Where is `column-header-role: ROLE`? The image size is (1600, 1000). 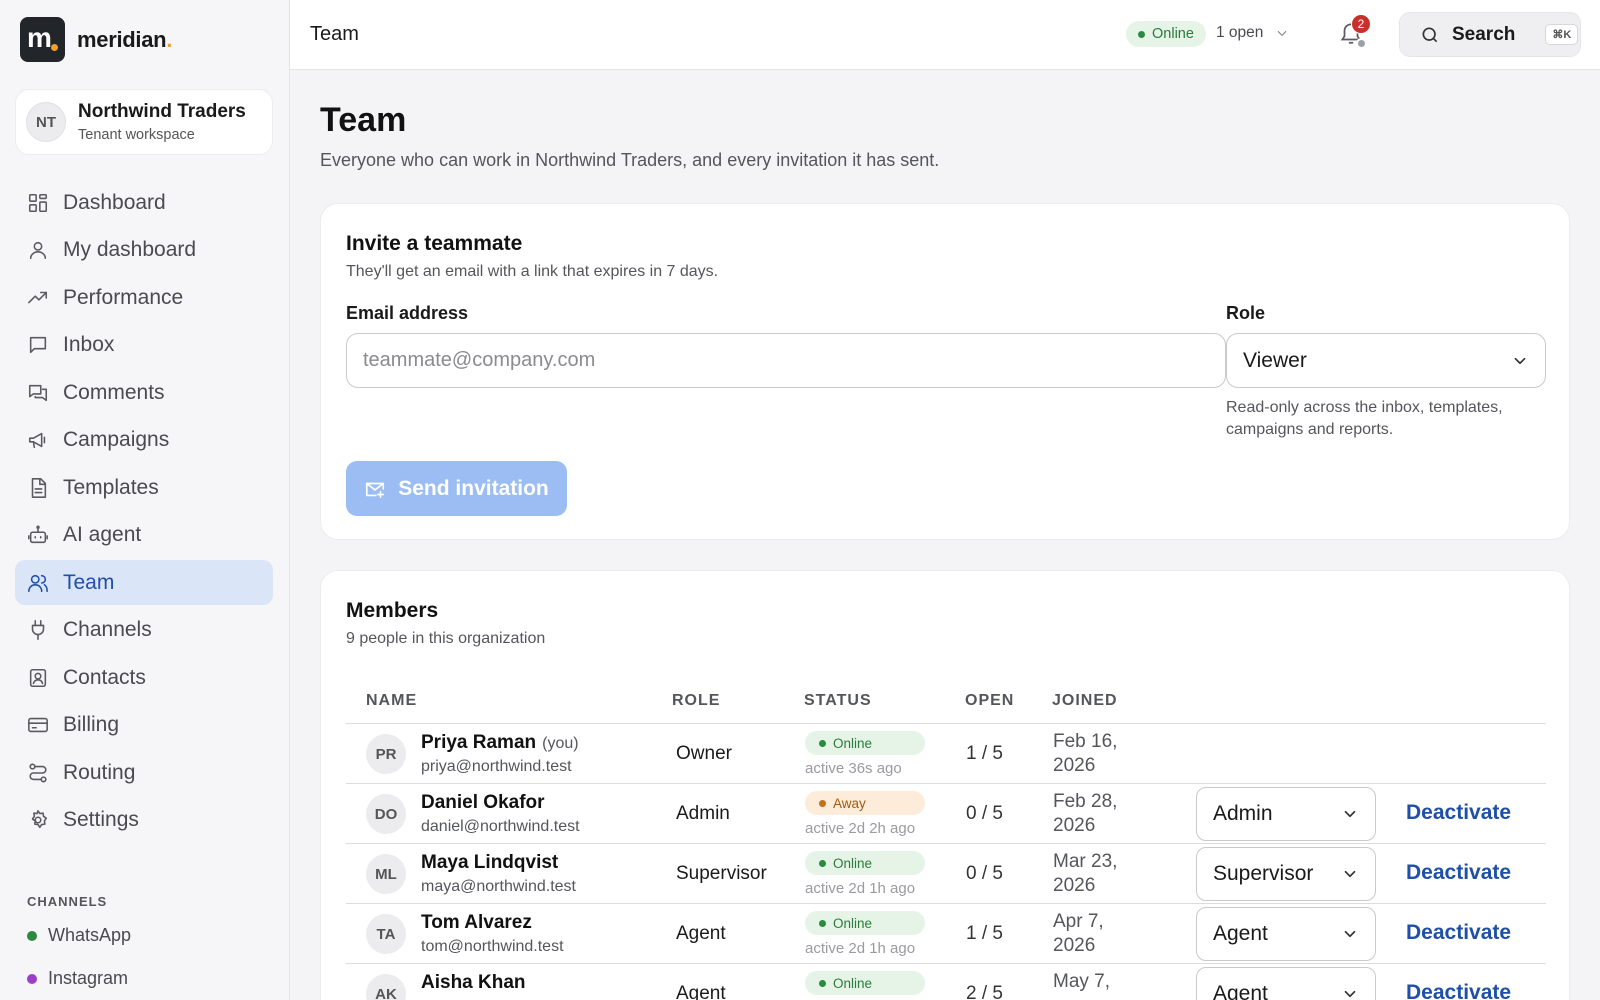
column-header-role: ROLE is located at coordinates (696, 700).